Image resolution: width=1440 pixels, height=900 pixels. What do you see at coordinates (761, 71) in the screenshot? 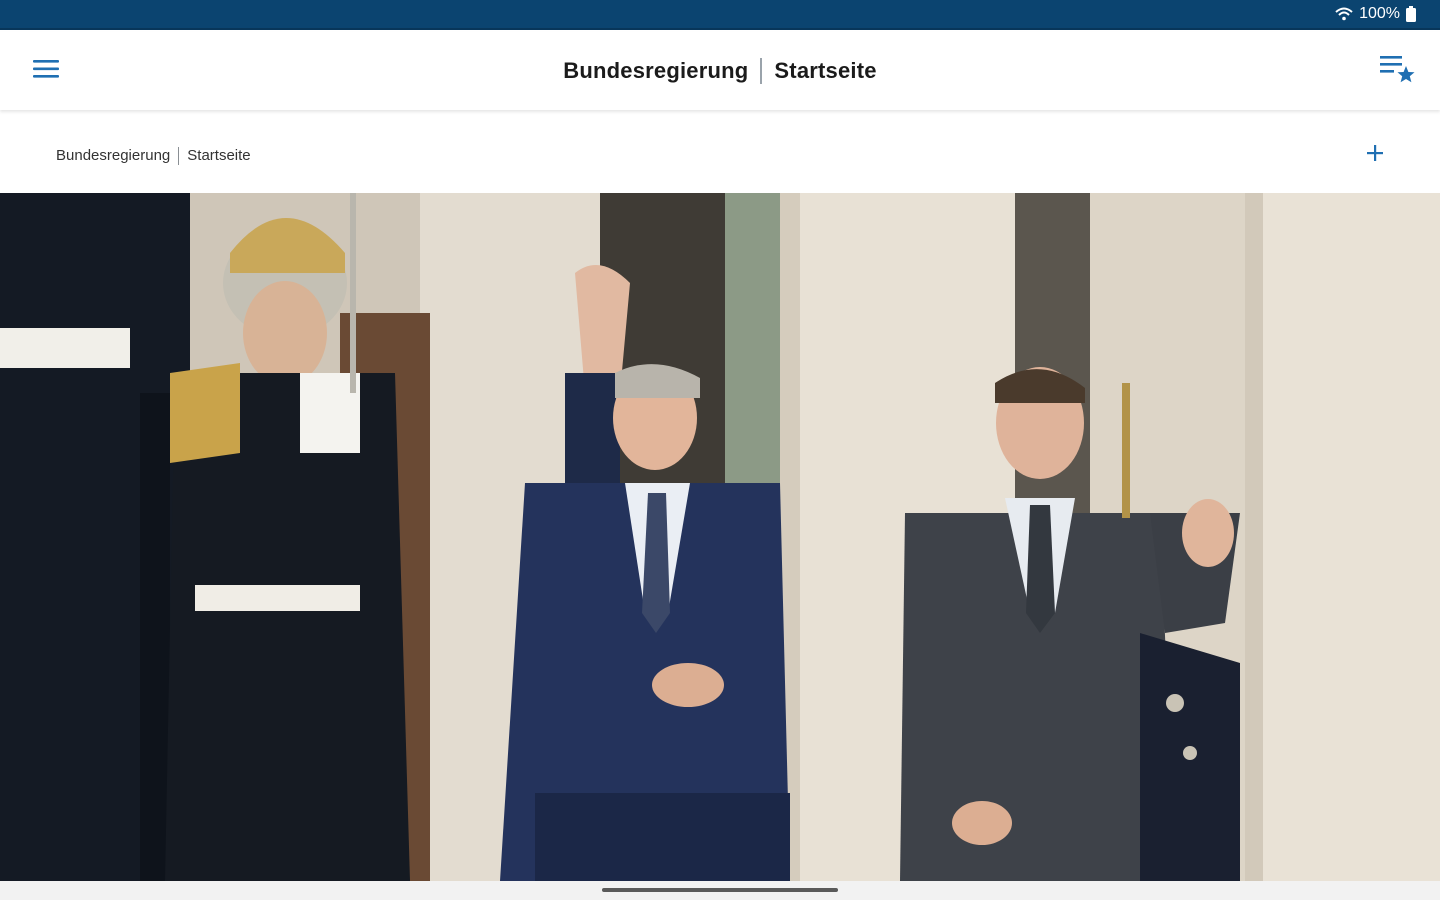
I see `title-divider` at bounding box center [761, 71].